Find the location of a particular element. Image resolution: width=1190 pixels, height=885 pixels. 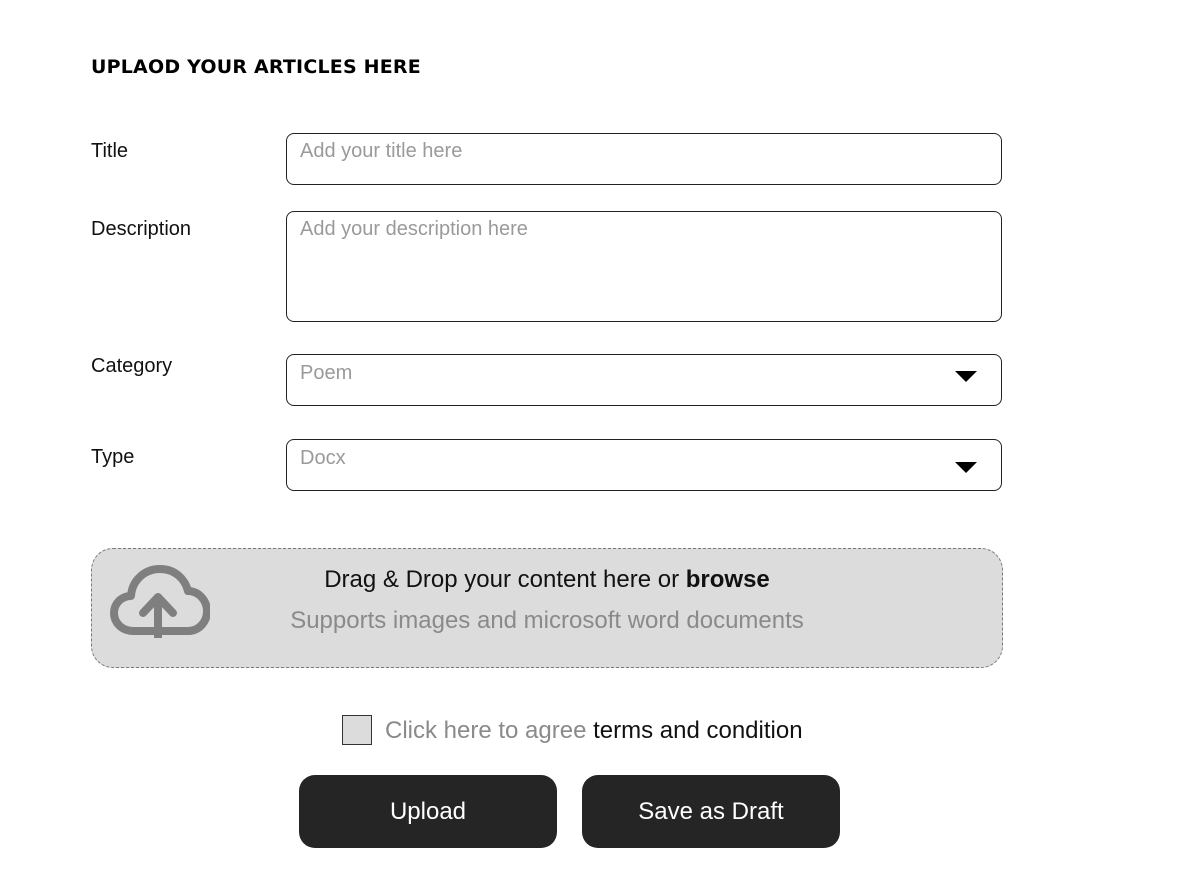

type-selected-value: Docx is located at coordinates (323, 458).